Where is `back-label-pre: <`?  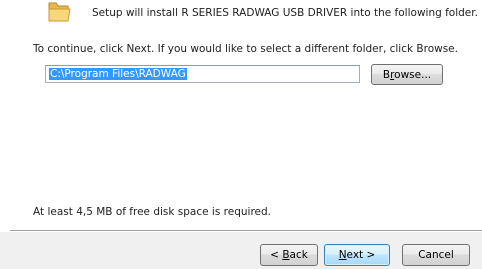 back-label-pre: < is located at coordinates (276, 255).